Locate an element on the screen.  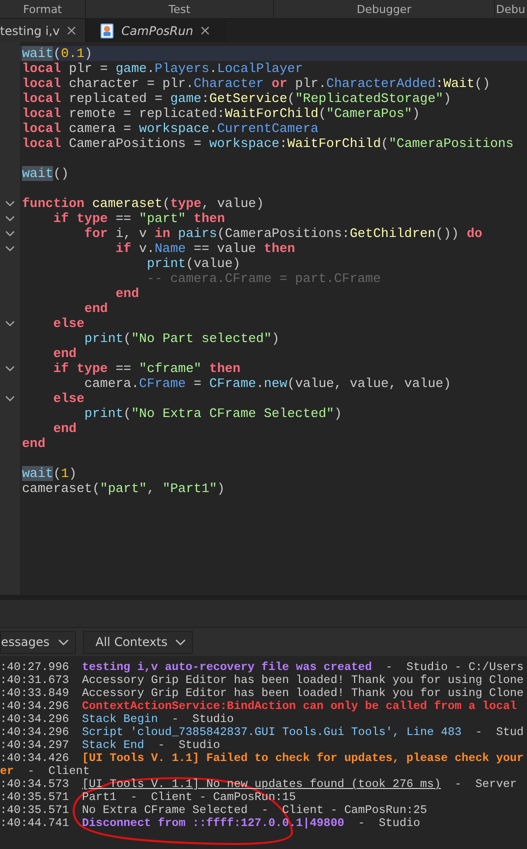
log-source: - Client - CamPosRun:25 is located at coordinates (344, 810).